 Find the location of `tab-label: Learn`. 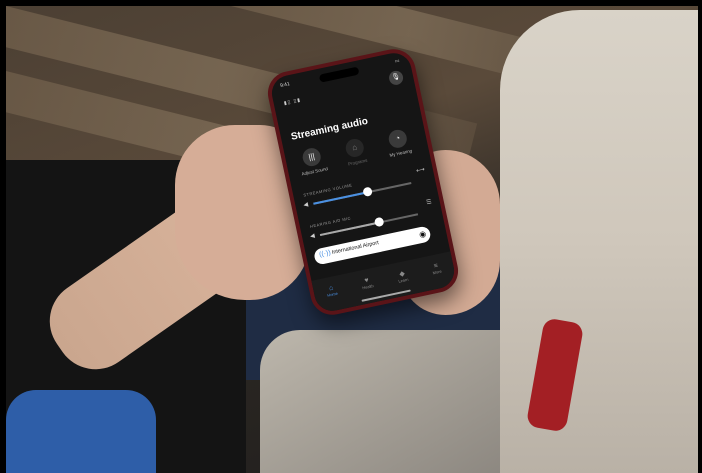

tab-label: Learn is located at coordinates (403, 280).